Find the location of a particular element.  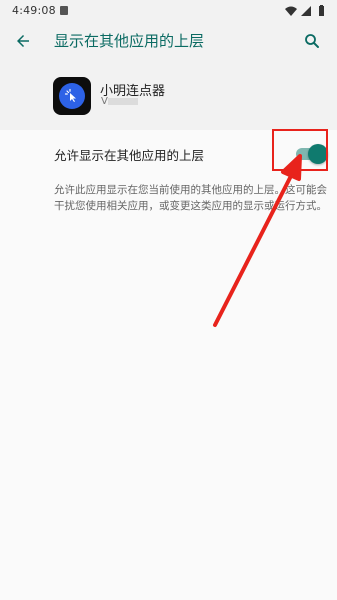

wifi-icon is located at coordinates (291, 11).